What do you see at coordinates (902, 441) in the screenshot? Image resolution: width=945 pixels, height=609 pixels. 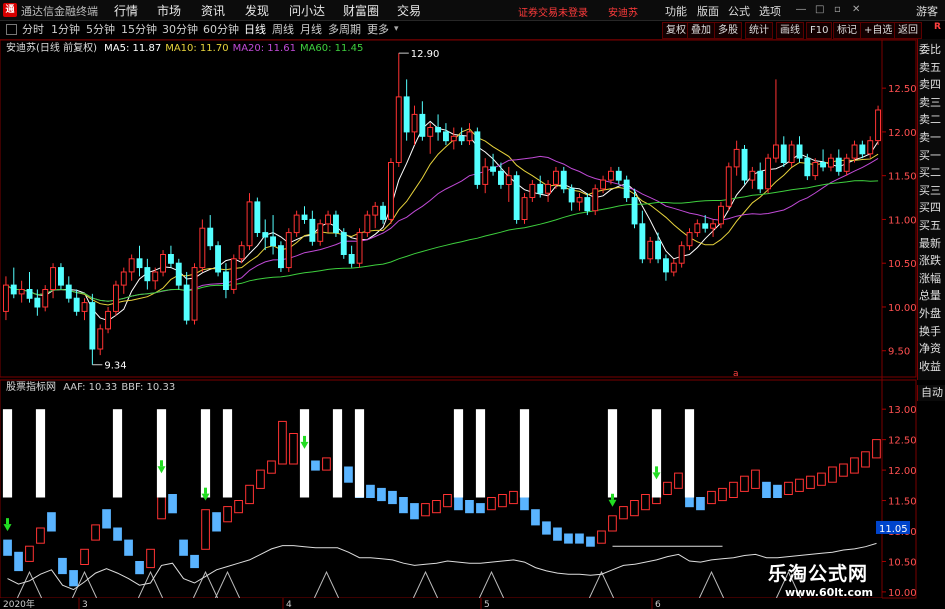 I see `indicator-tick-label: 12.50` at bounding box center [902, 441].